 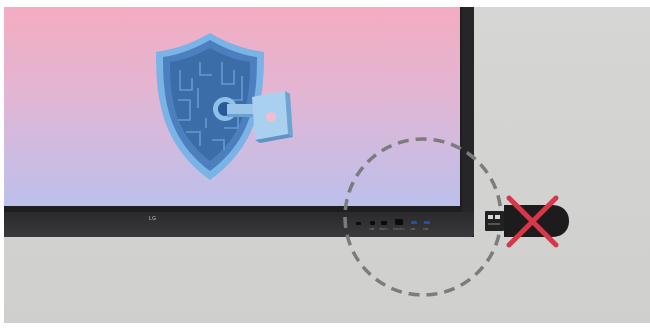 What do you see at coordinates (2, 164) in the screenshot?
I see `image-left-border` at bounding box center [2, 164].